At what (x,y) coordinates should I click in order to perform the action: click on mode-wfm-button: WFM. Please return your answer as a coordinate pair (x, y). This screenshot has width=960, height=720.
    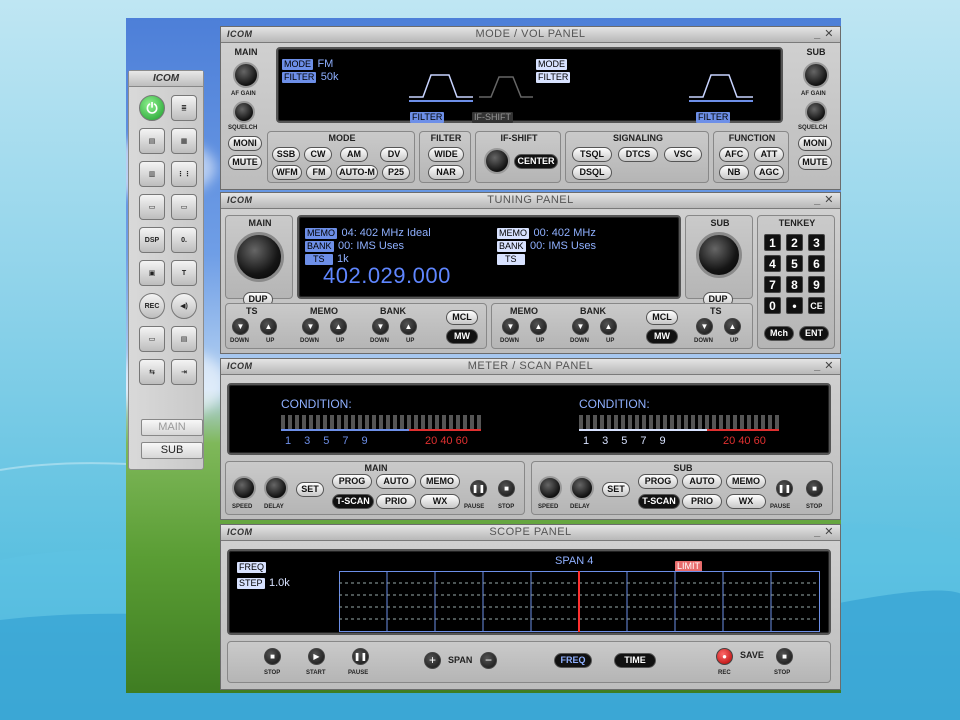
    Looking at the image, I should click on (287, 172).